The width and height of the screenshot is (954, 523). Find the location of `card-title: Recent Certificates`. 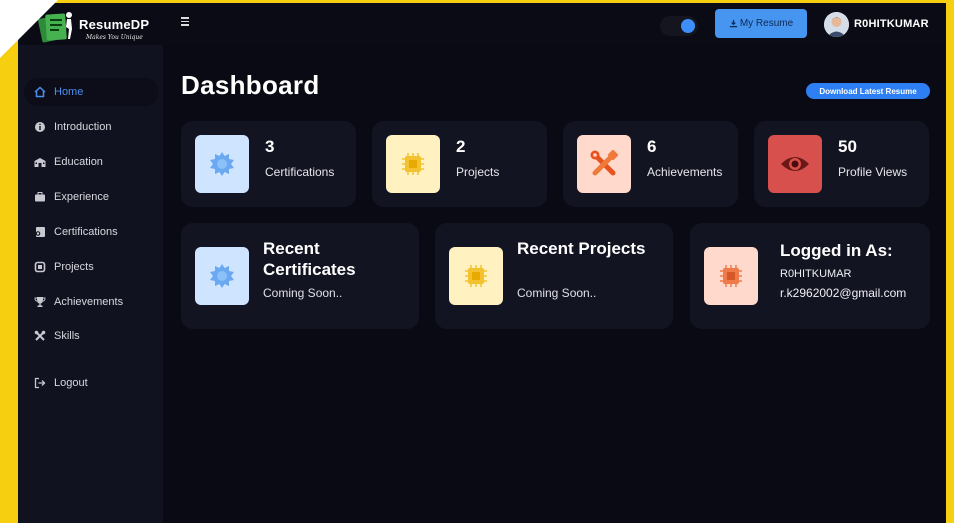

card-title: Recent Certificates is located at coordinates (309, 259).